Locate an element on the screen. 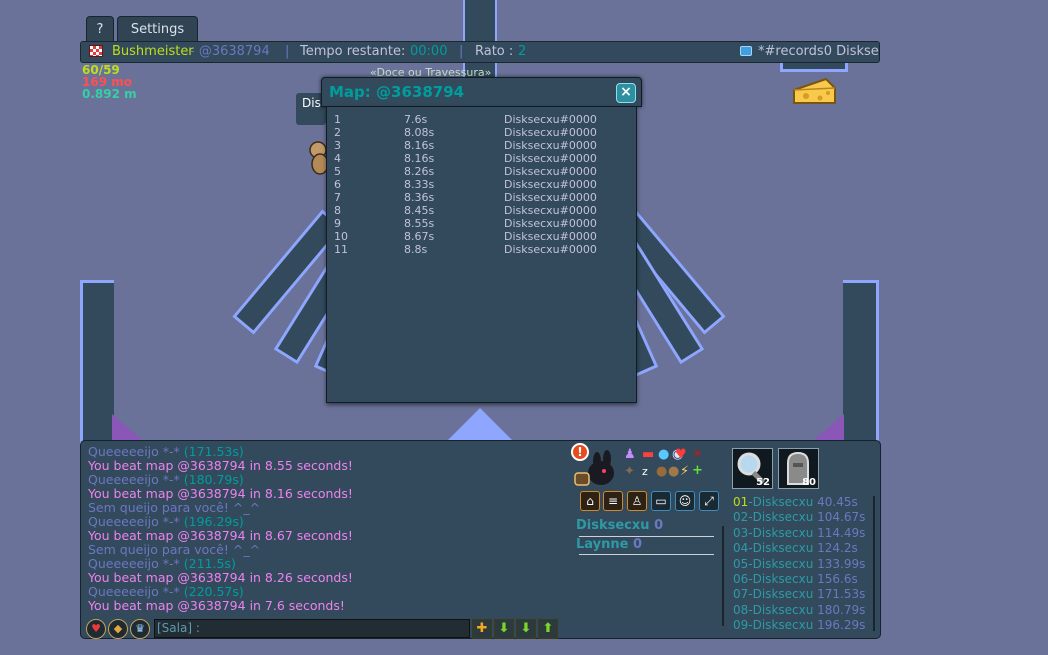 The width and height of the screenshot is (1048, 655). bean-icon: ● is located at coordinates (662, 471).